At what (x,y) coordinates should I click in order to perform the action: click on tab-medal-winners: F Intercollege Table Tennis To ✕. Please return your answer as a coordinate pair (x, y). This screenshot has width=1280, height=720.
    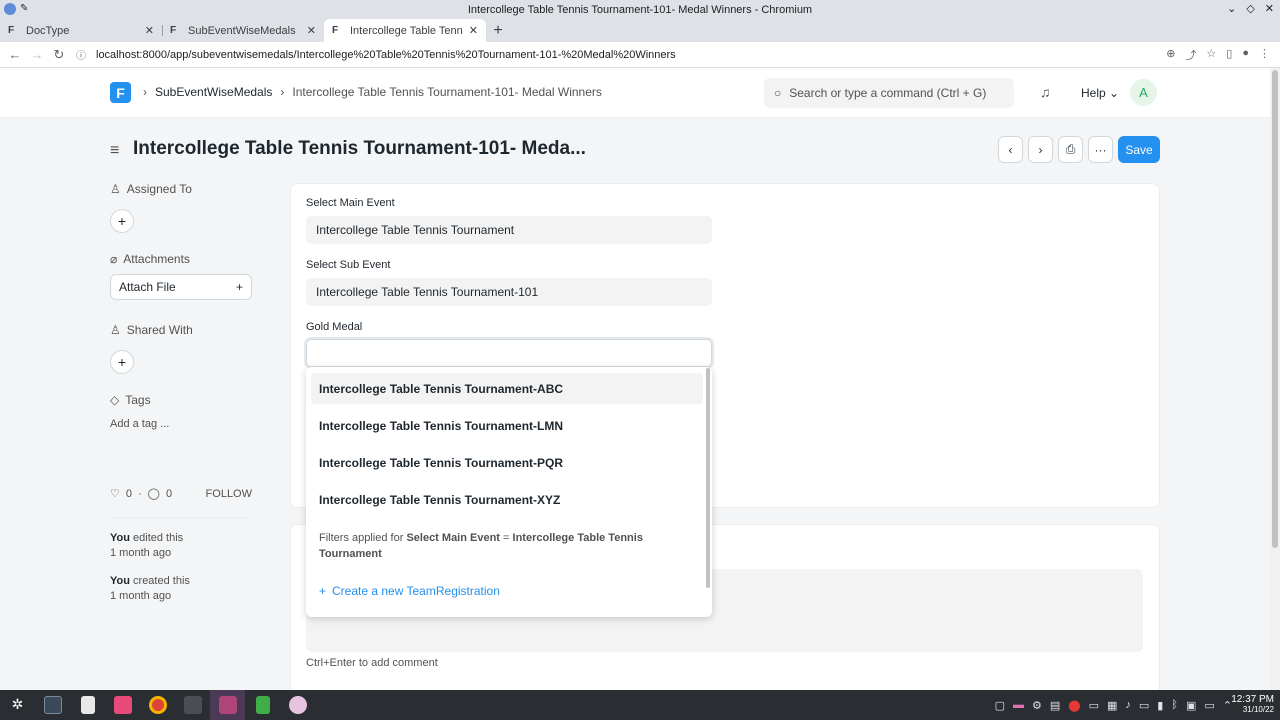
    Looking at the image, I should click on (405, 30).